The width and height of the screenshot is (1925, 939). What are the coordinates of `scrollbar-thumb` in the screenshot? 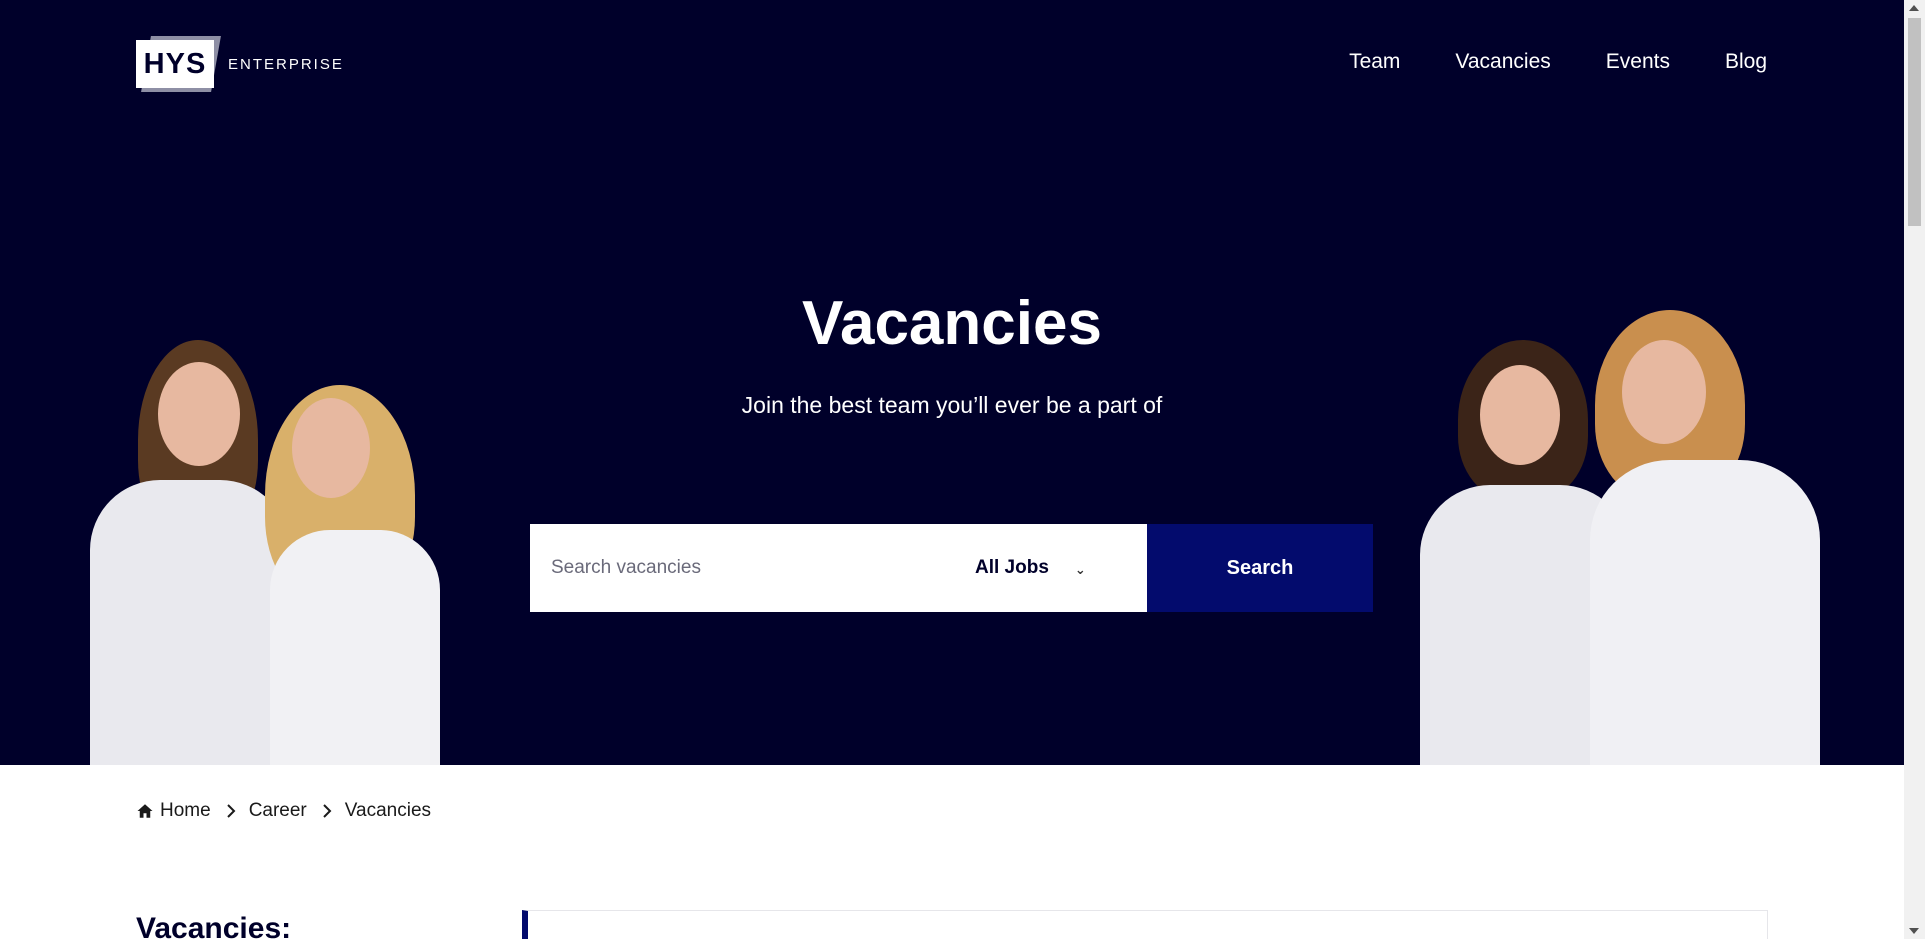 It's located at (1914, 122).